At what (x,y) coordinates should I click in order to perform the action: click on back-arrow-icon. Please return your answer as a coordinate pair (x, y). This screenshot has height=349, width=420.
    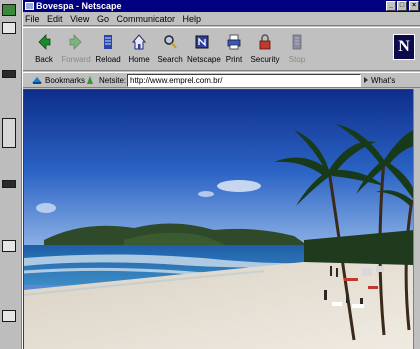
    Looking at the image, I should click on (44, 42).